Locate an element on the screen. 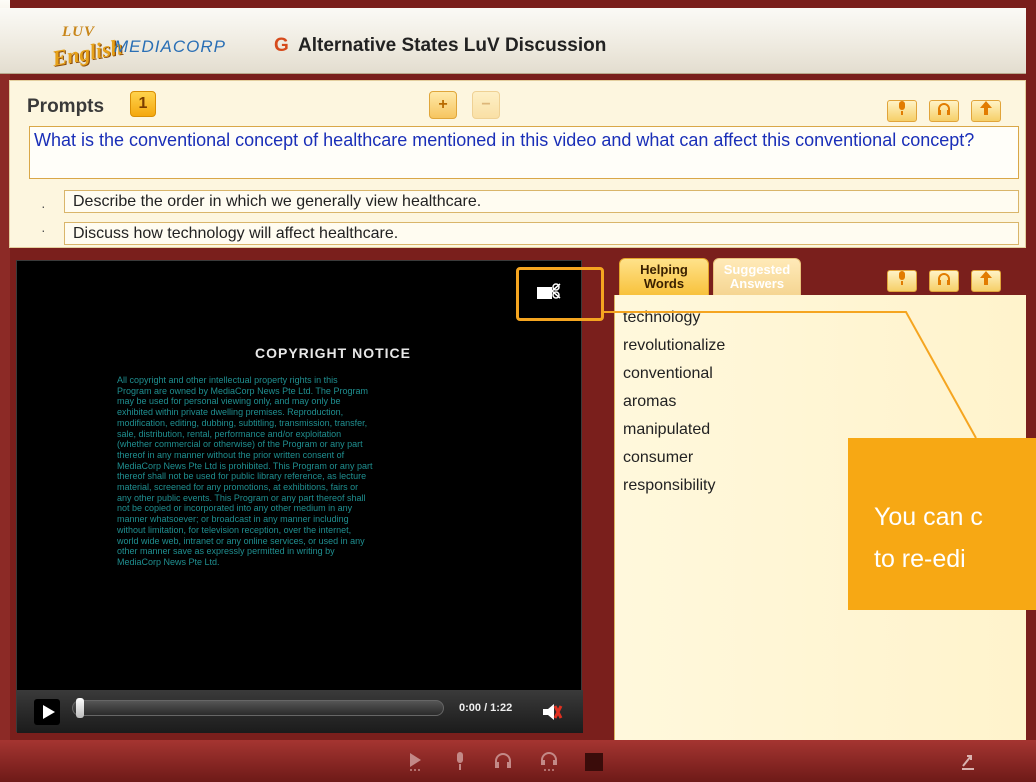 The image size is (1036, 782). tab-helping-words: Helping Words is located at coordinates (664, 277).